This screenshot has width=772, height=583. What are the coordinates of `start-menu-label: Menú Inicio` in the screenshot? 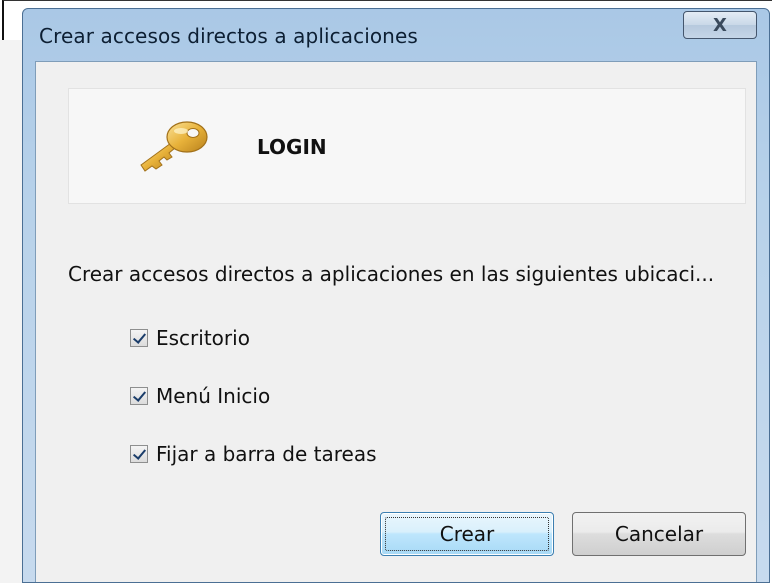 It's located at (213, 396).